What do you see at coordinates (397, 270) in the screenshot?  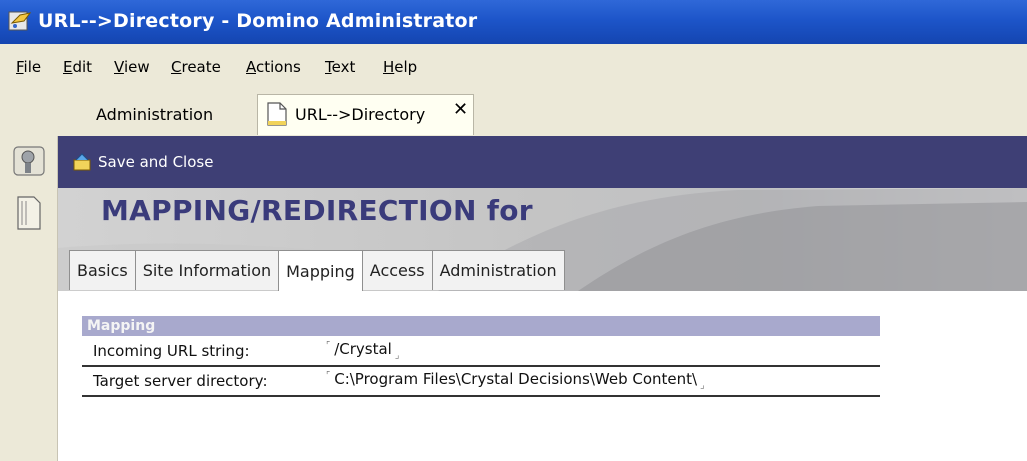 I see `tab-access: Access` at bounding box center [397, 270].